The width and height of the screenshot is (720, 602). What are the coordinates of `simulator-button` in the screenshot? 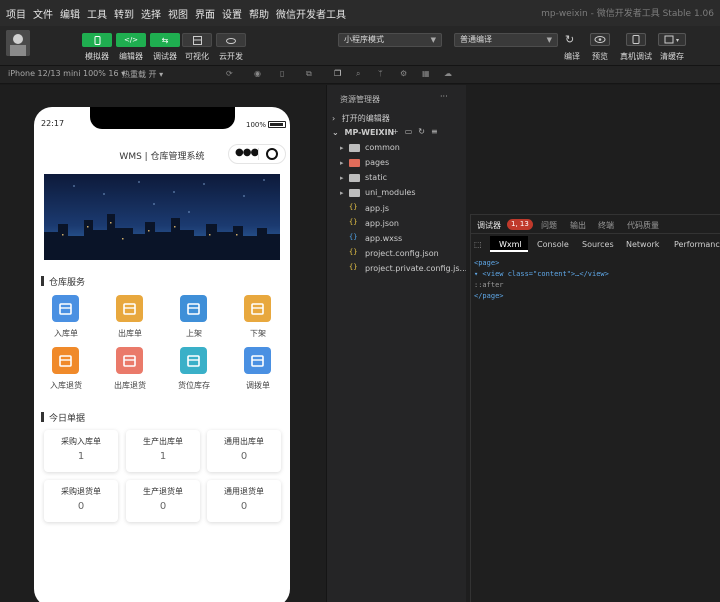 It's located at (97, 40).